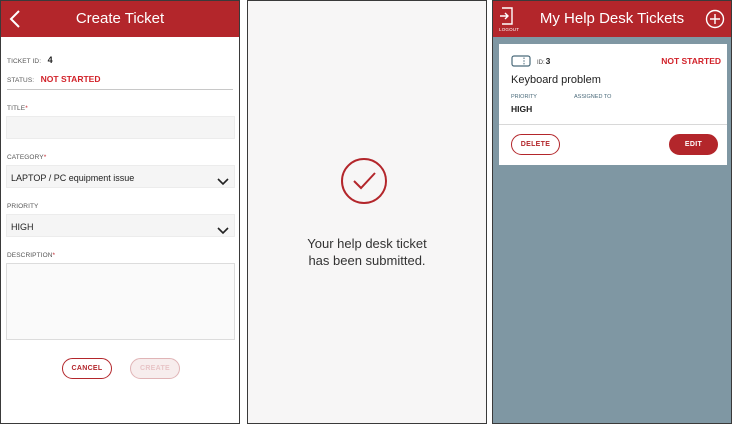 The image size is (732, 426). Describe the element at coordinates (522, 109) in the screenshot. I see `priority-value: HIGH` at that location.